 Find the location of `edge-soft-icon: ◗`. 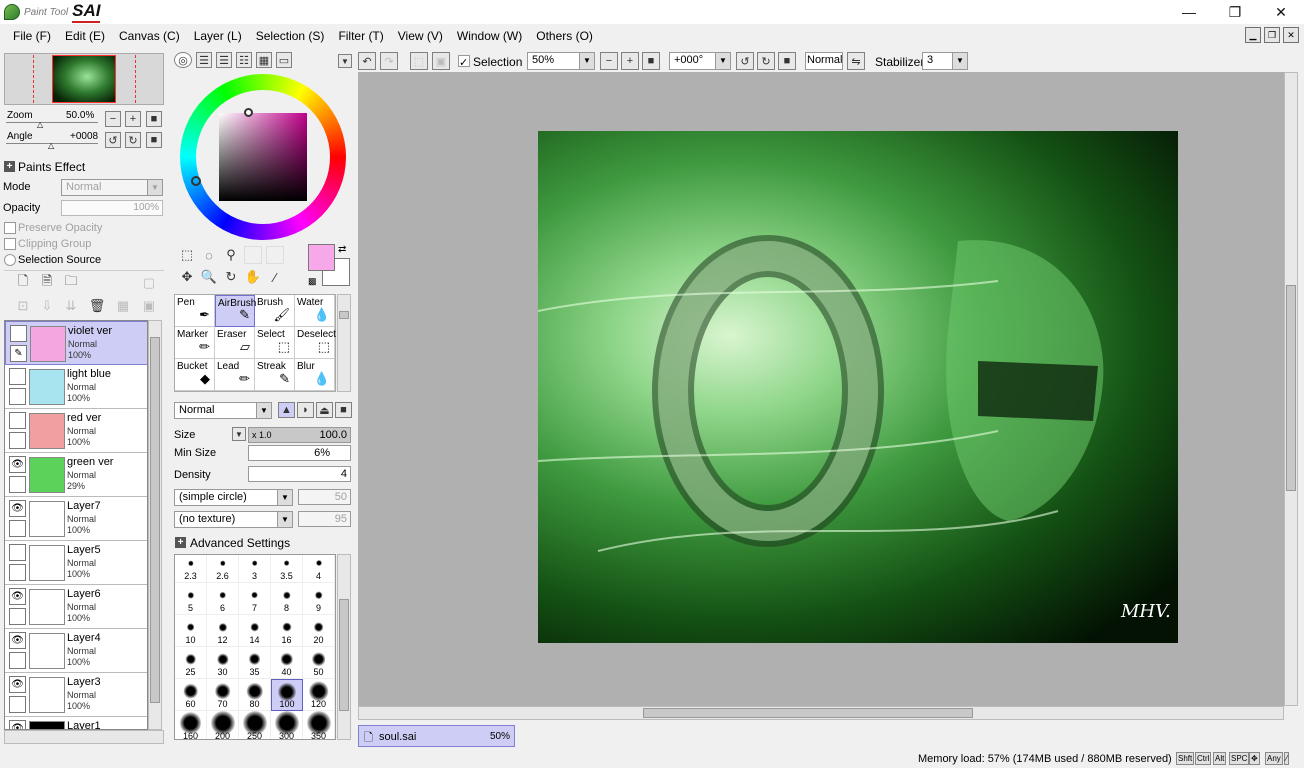

edge-soft-icon: ◗ is located at coordinates (305, 410).